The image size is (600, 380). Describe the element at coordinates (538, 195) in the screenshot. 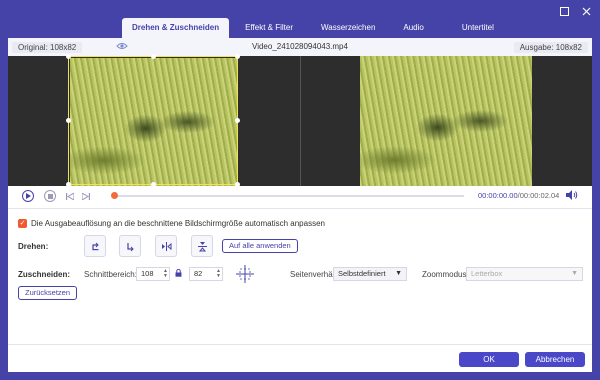

I see `duration: /00:00:02.04` at that location.